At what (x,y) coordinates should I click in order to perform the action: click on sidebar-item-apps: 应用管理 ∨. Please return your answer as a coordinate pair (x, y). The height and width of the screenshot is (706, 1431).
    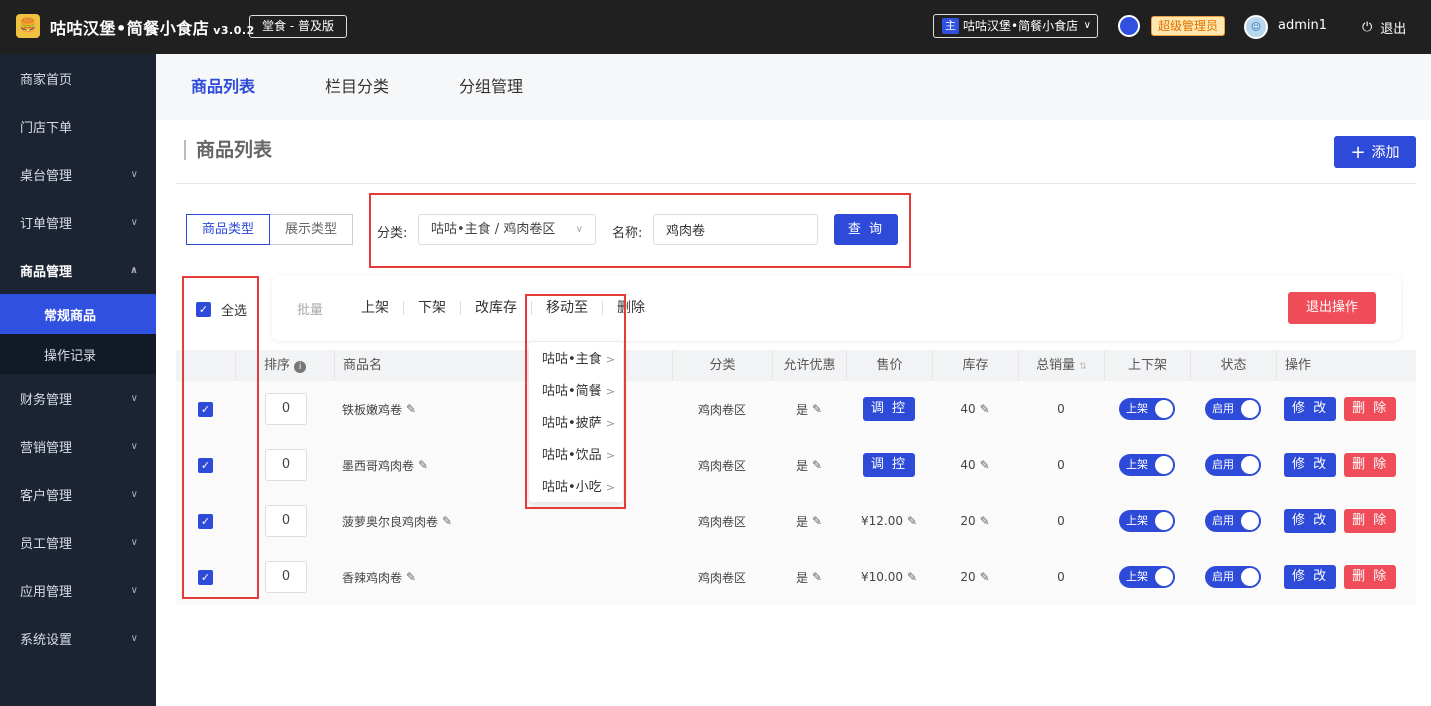
    Looking at the image, I should click on (78, 590).